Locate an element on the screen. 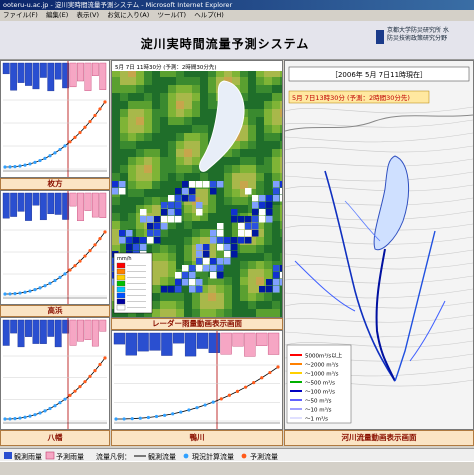 This screenshot has height=475, width=474. menu-help: ヘルプ(H) is located at coordinates (208, 15).